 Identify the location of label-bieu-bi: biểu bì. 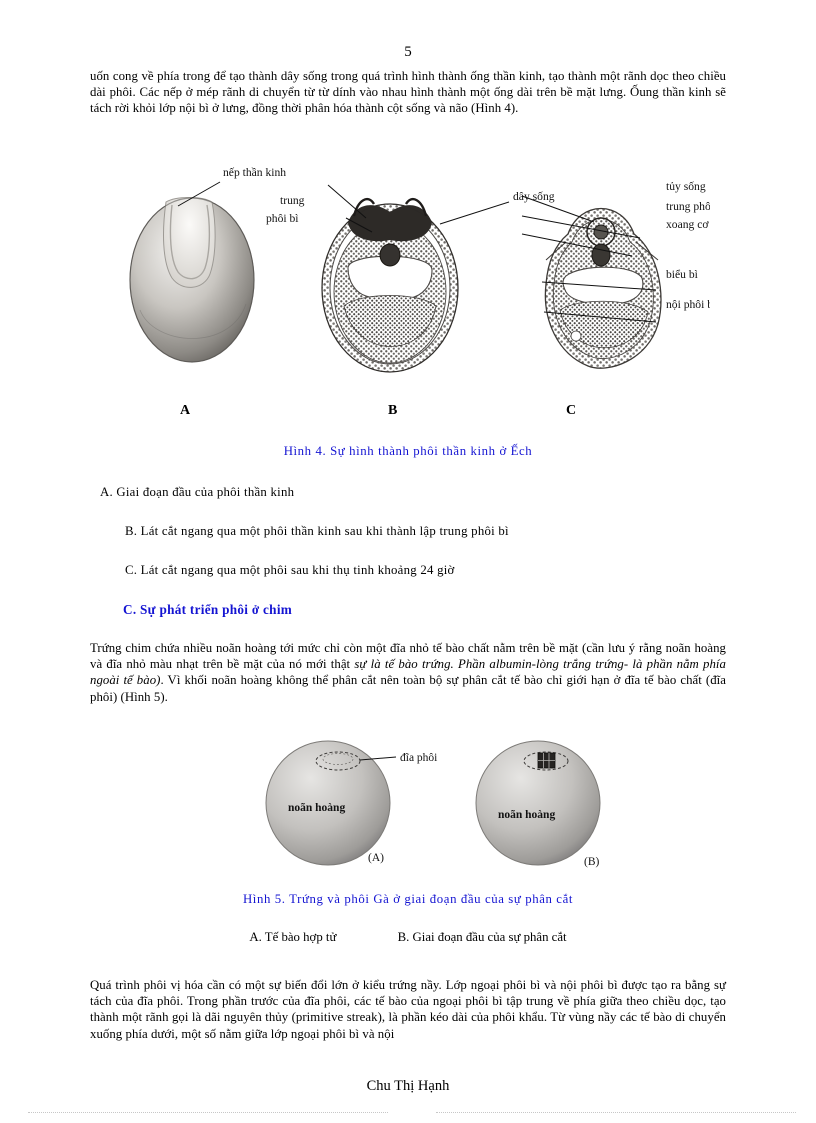
(682, 274).